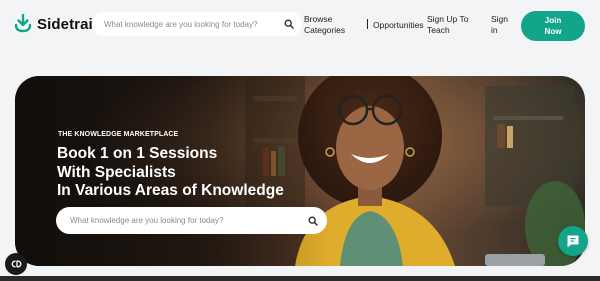  Describe the element at coordinates (398, 25) in the screenshot. I see `nav-opportunities: Opportunities` at that location.